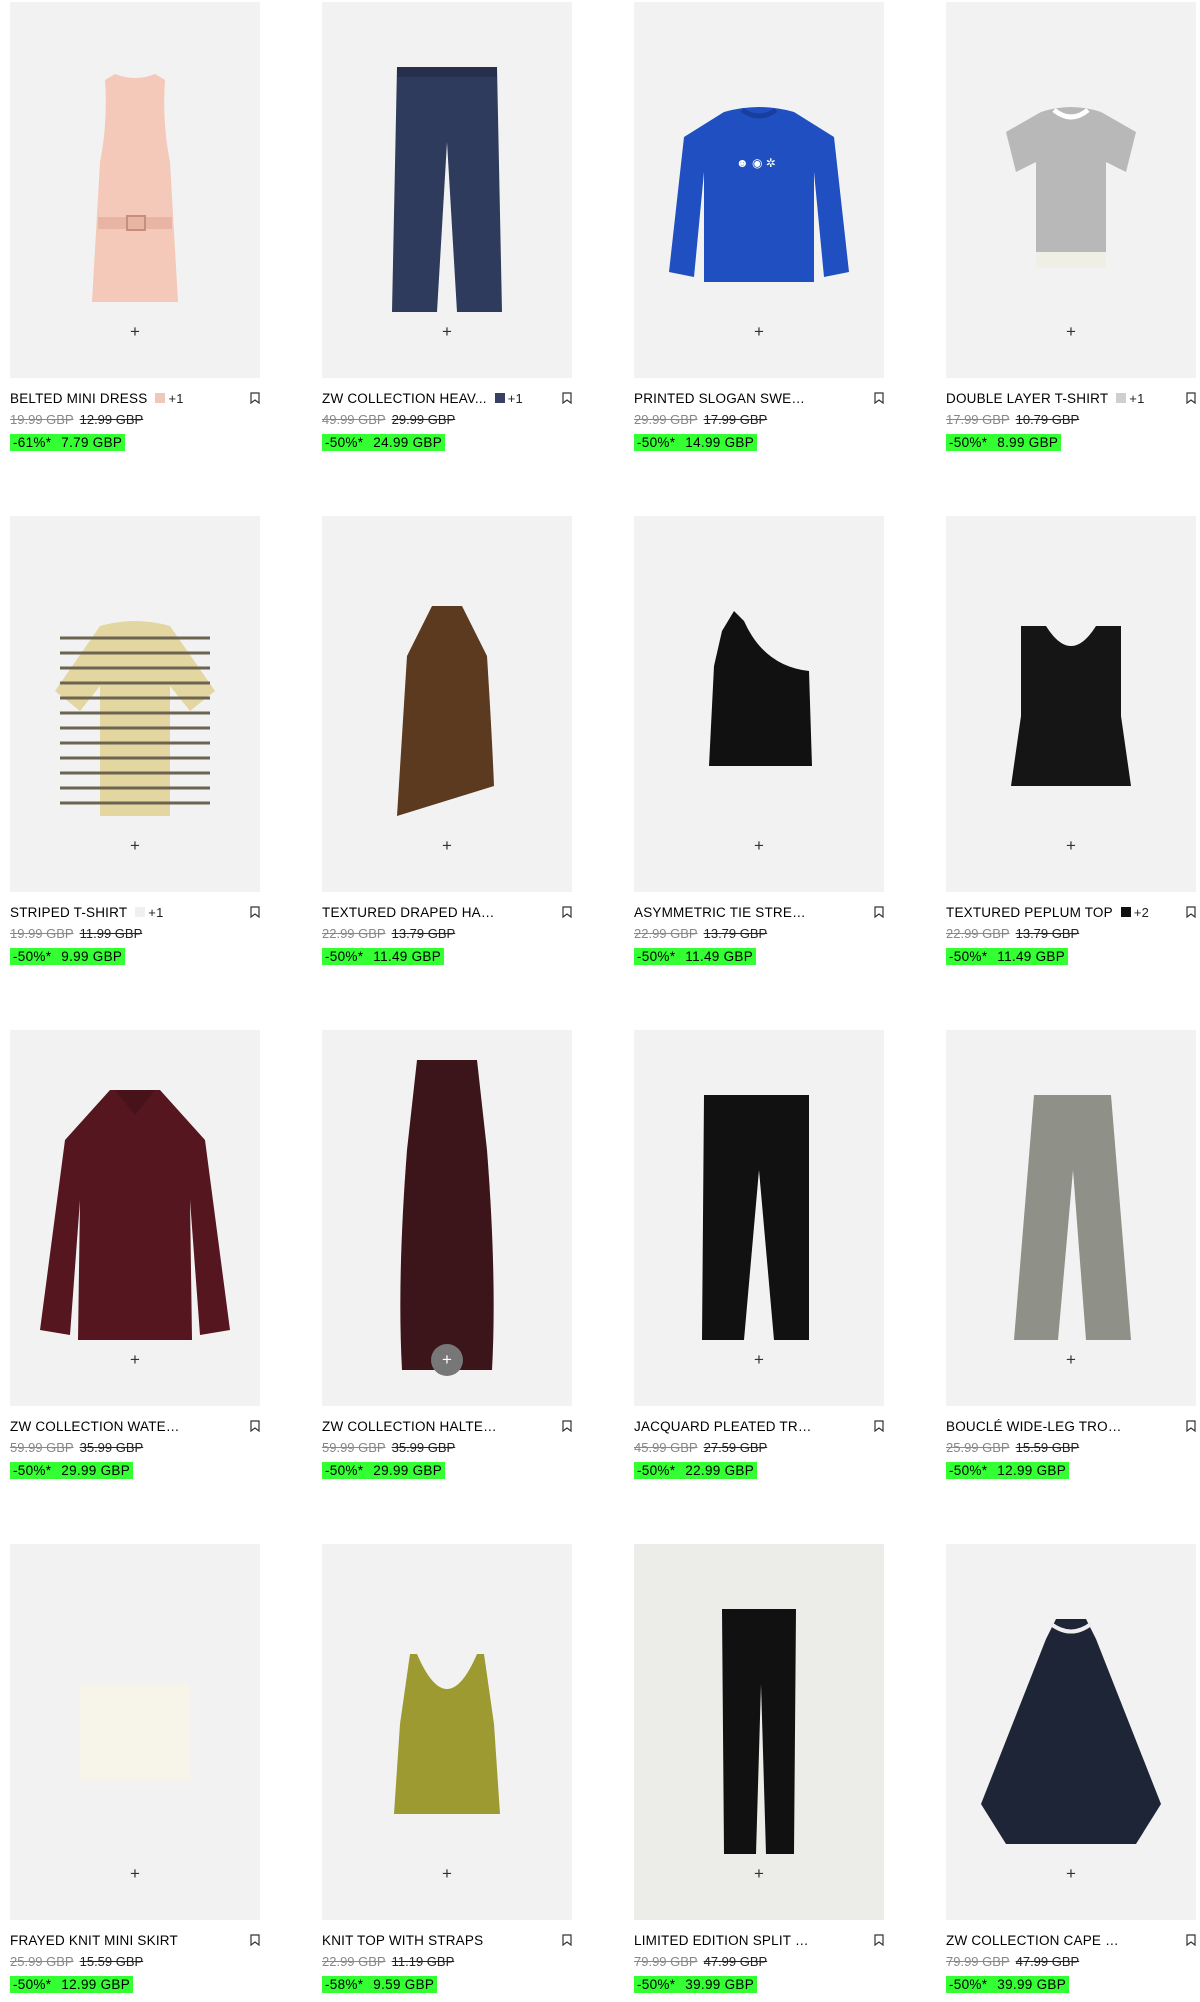 This screenshot has width=1200, height=2002. I want to click on sale-price-badge: -50%* 11.49 GBP, so click(383, 956).